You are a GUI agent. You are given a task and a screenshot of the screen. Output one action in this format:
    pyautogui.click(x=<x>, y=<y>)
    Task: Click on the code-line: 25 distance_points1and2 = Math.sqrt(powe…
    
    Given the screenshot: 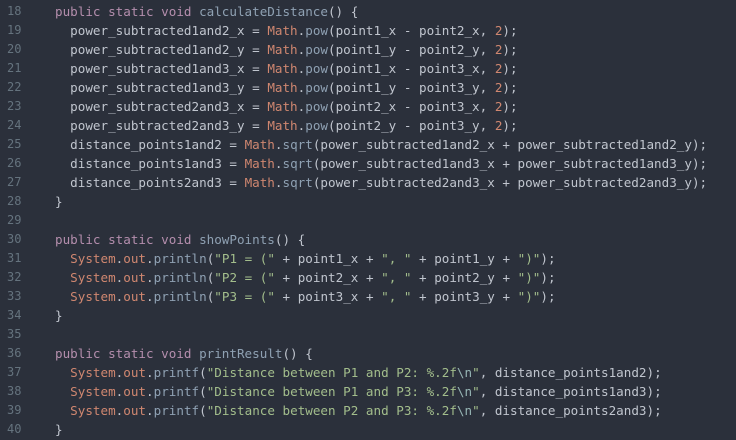 What is the action you would take?
    pyautogui.click(x=368, y=144)
    